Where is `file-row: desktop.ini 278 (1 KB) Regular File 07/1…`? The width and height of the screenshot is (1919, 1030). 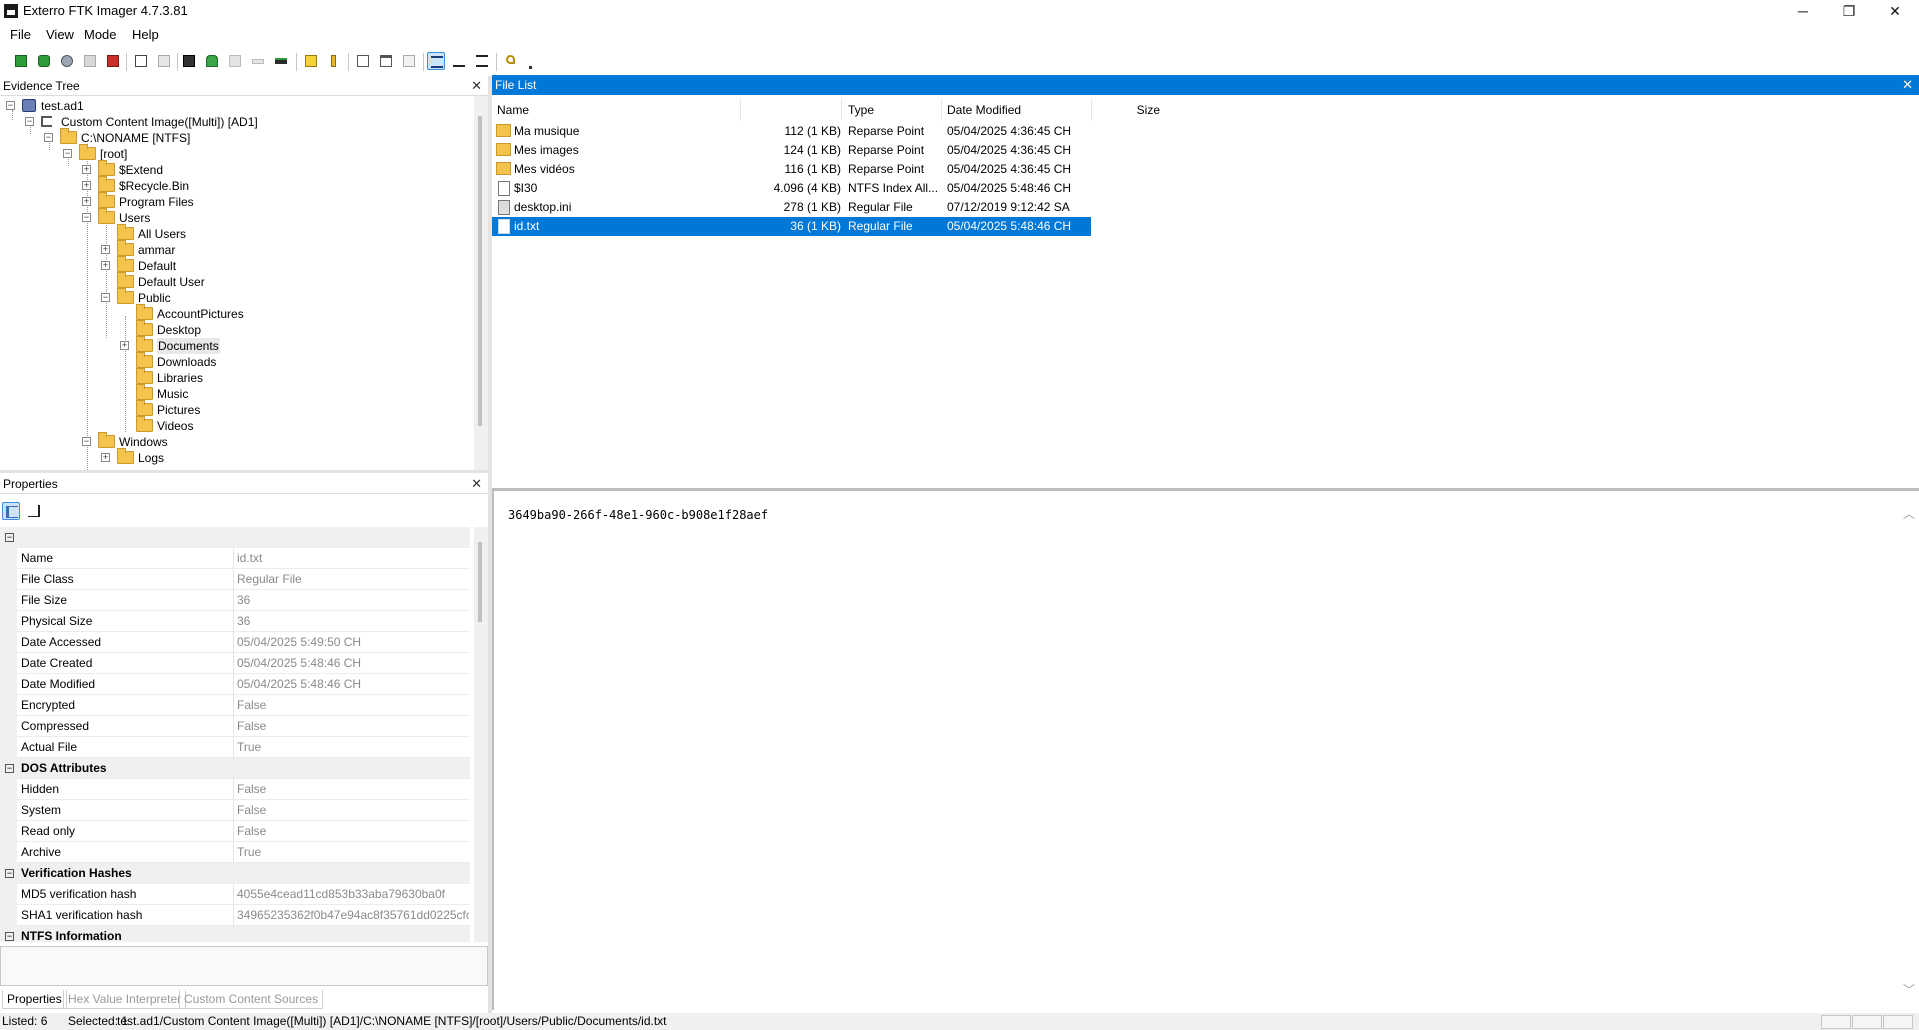 file-row: desktop.ini 278 (1 KB) Regular File 07/1… is located at coordinates (792, 207).